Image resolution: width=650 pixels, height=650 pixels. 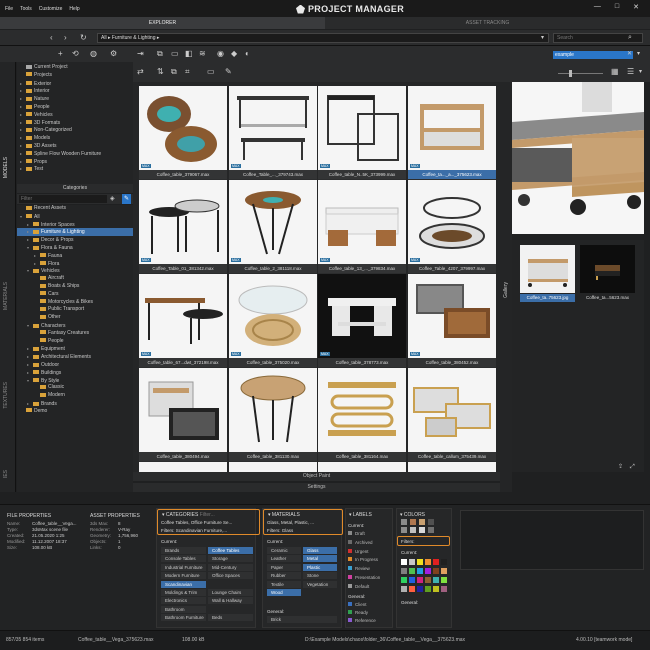 I want to click on label-item: Presentation, so click(x=364, y=577).